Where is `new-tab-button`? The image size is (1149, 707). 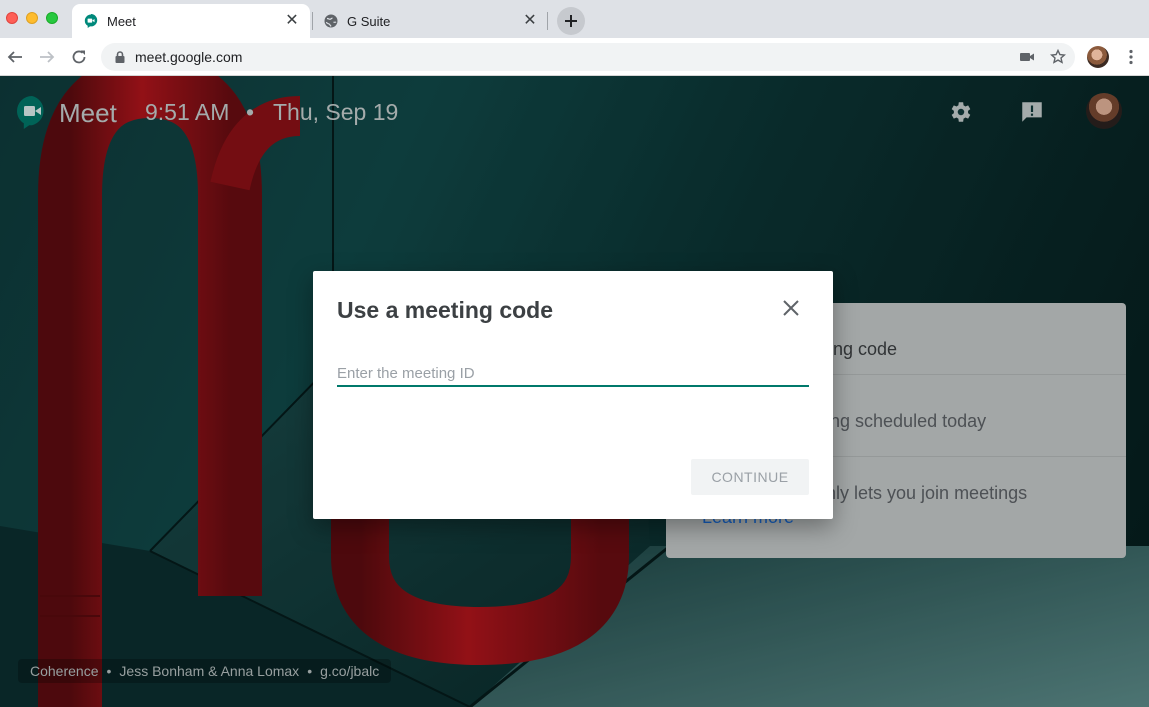
new-tab-button is located at coordinates (571, 21).